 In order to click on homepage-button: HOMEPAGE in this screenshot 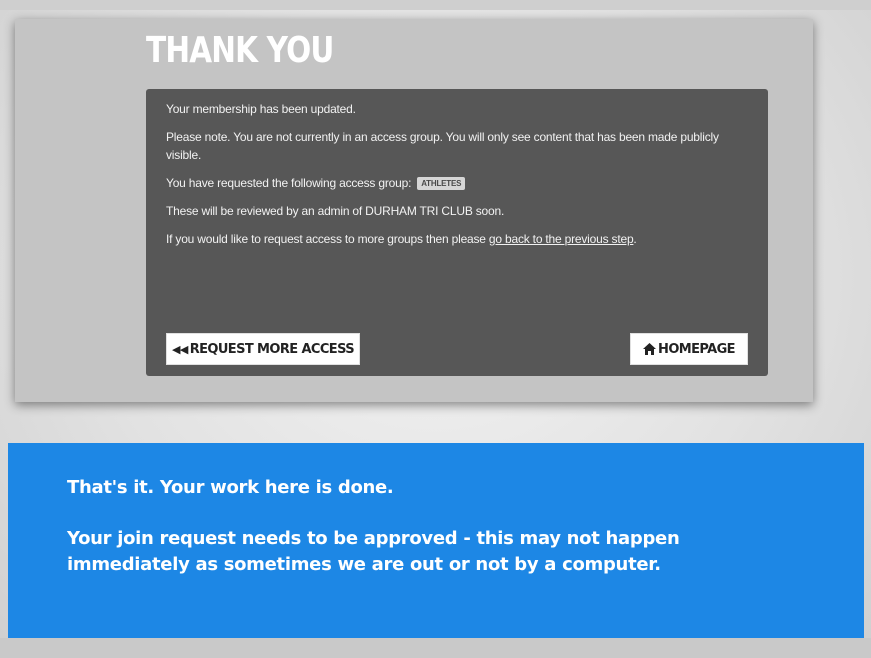, I will do `click(689, 349)`.